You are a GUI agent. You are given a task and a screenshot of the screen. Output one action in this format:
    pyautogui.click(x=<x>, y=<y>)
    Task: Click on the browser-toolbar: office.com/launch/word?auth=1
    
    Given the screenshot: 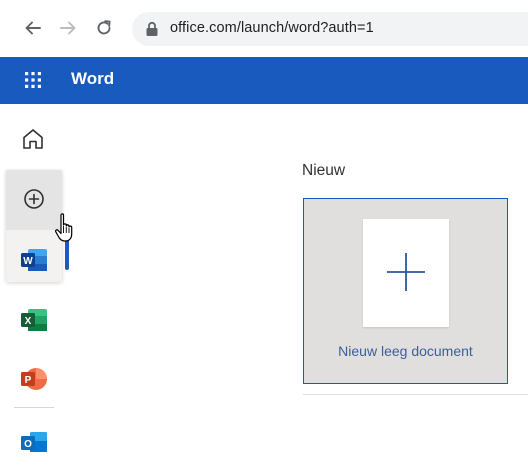 What is the action you would take?
    pyautogui.click(x=264, y=28)
    